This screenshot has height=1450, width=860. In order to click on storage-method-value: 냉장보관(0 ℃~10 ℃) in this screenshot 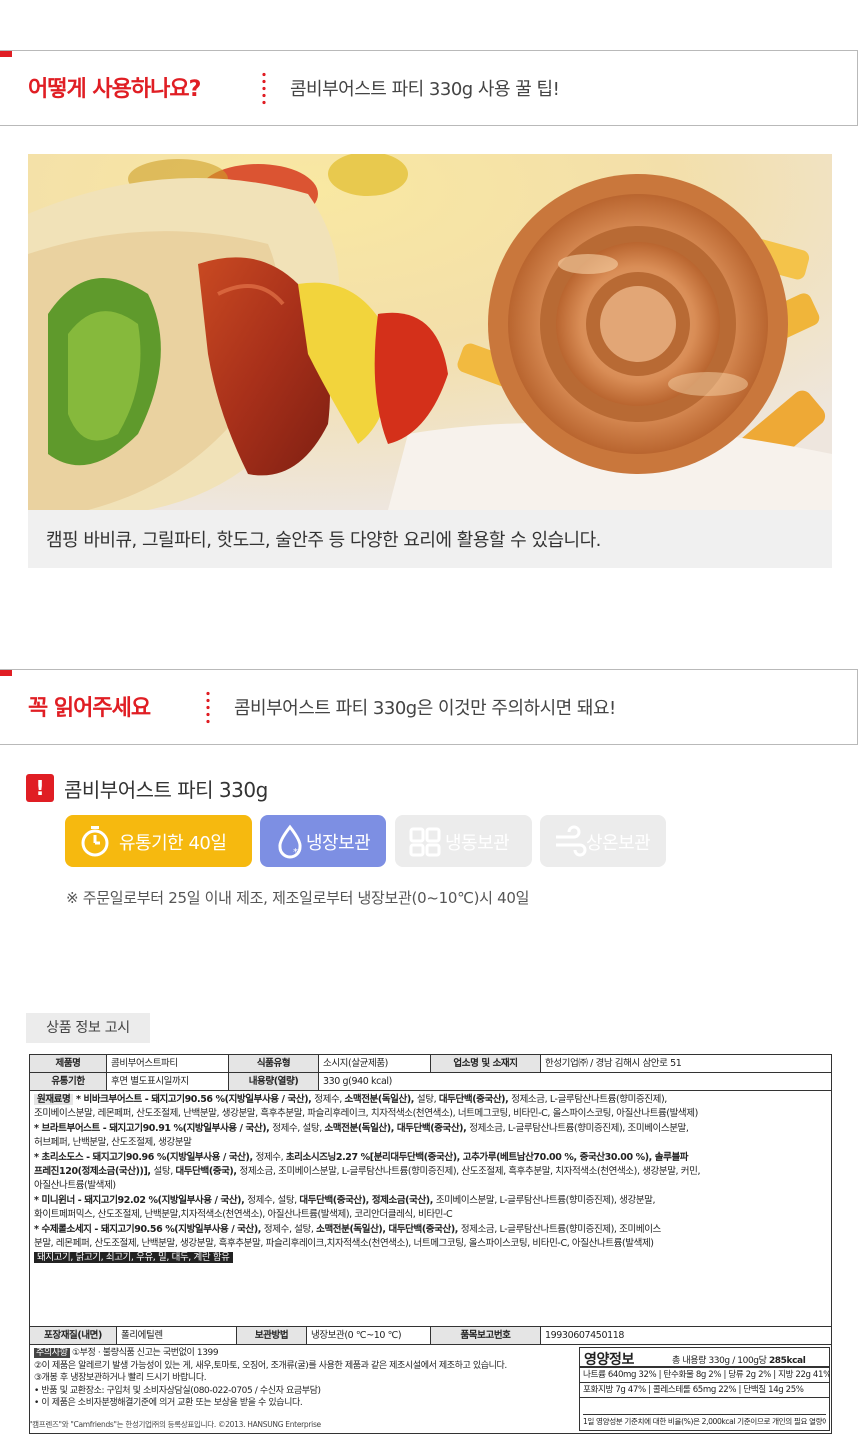, I will do `click(368, 1335)`.